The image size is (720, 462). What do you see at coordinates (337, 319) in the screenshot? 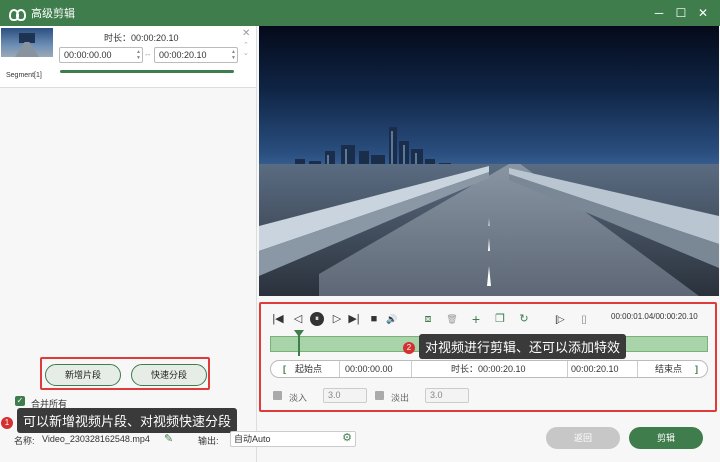
I see `next-frame-icon: ▷` at bounding box center [337, 319].